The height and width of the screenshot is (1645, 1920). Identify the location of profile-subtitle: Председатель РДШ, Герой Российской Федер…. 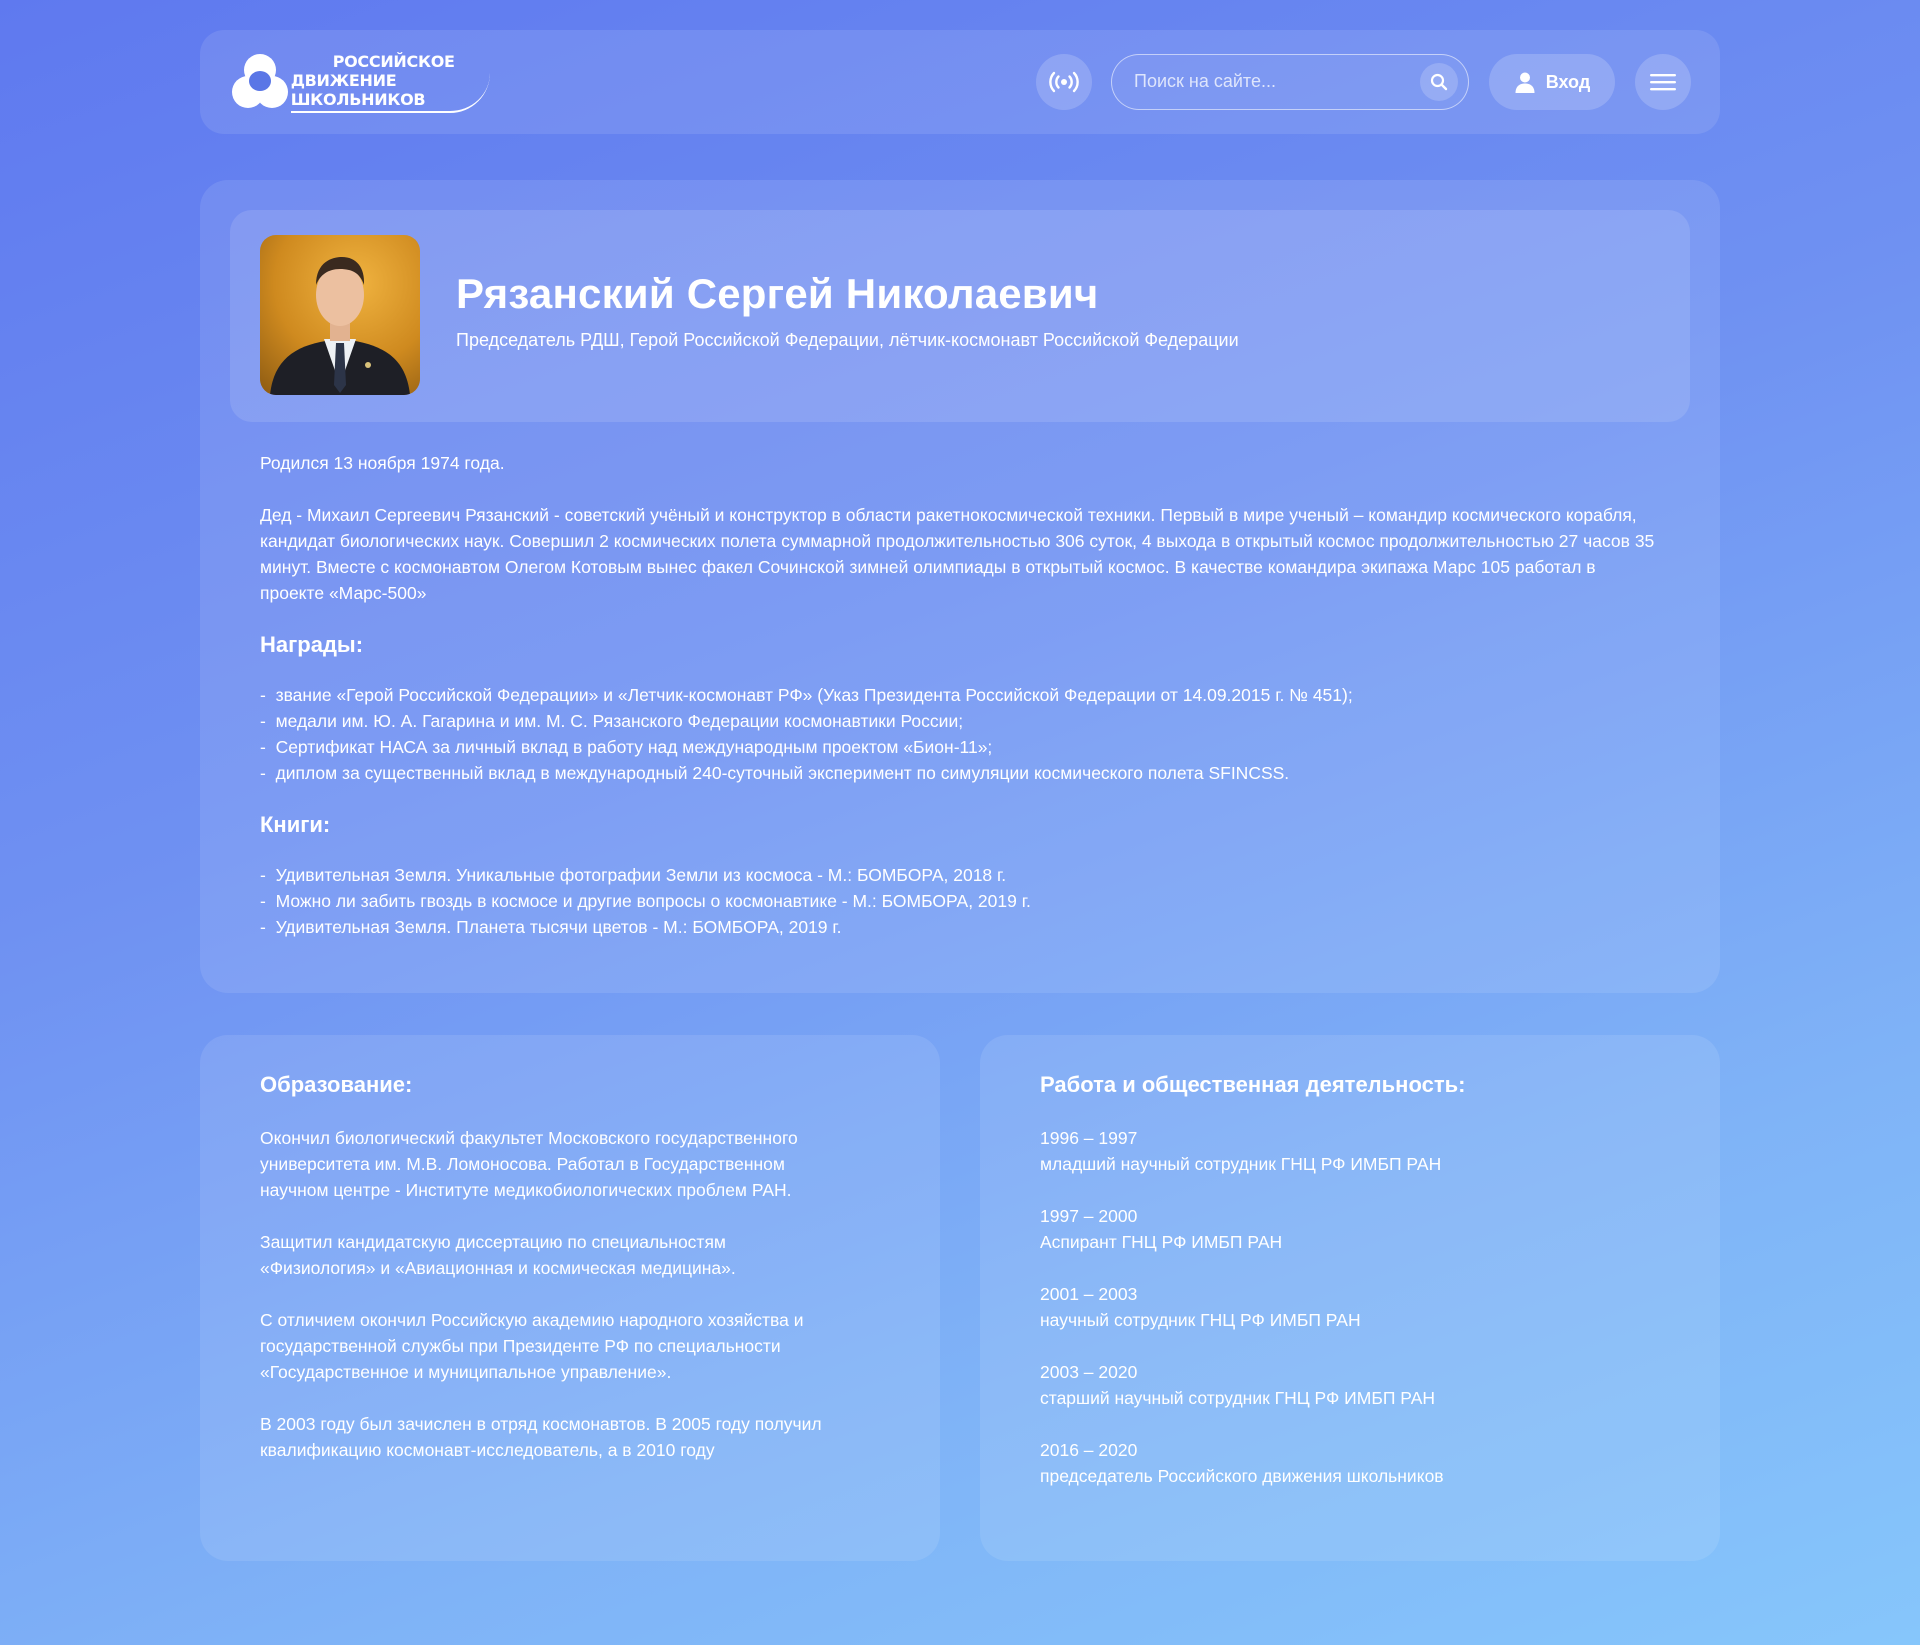
(847, 340).